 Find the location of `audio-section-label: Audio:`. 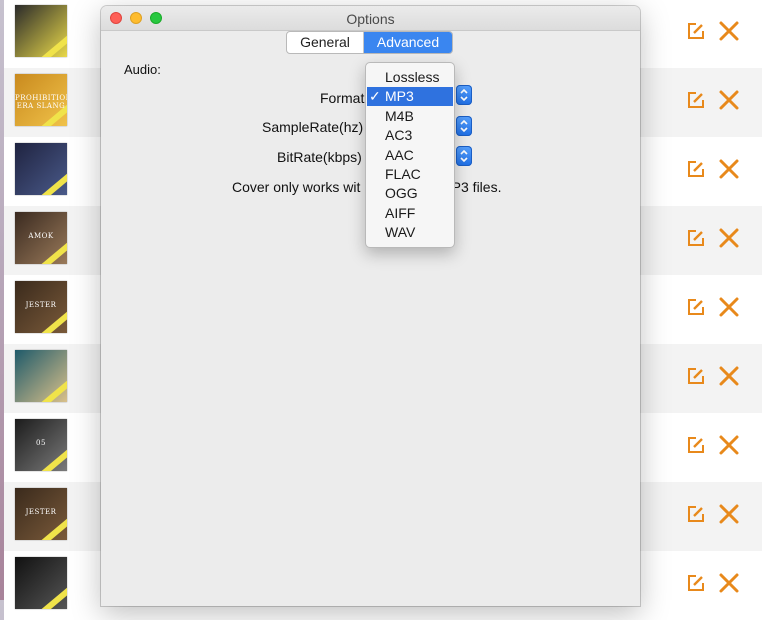

audio-section-label: Audio: is located at coordinates (142, 69).